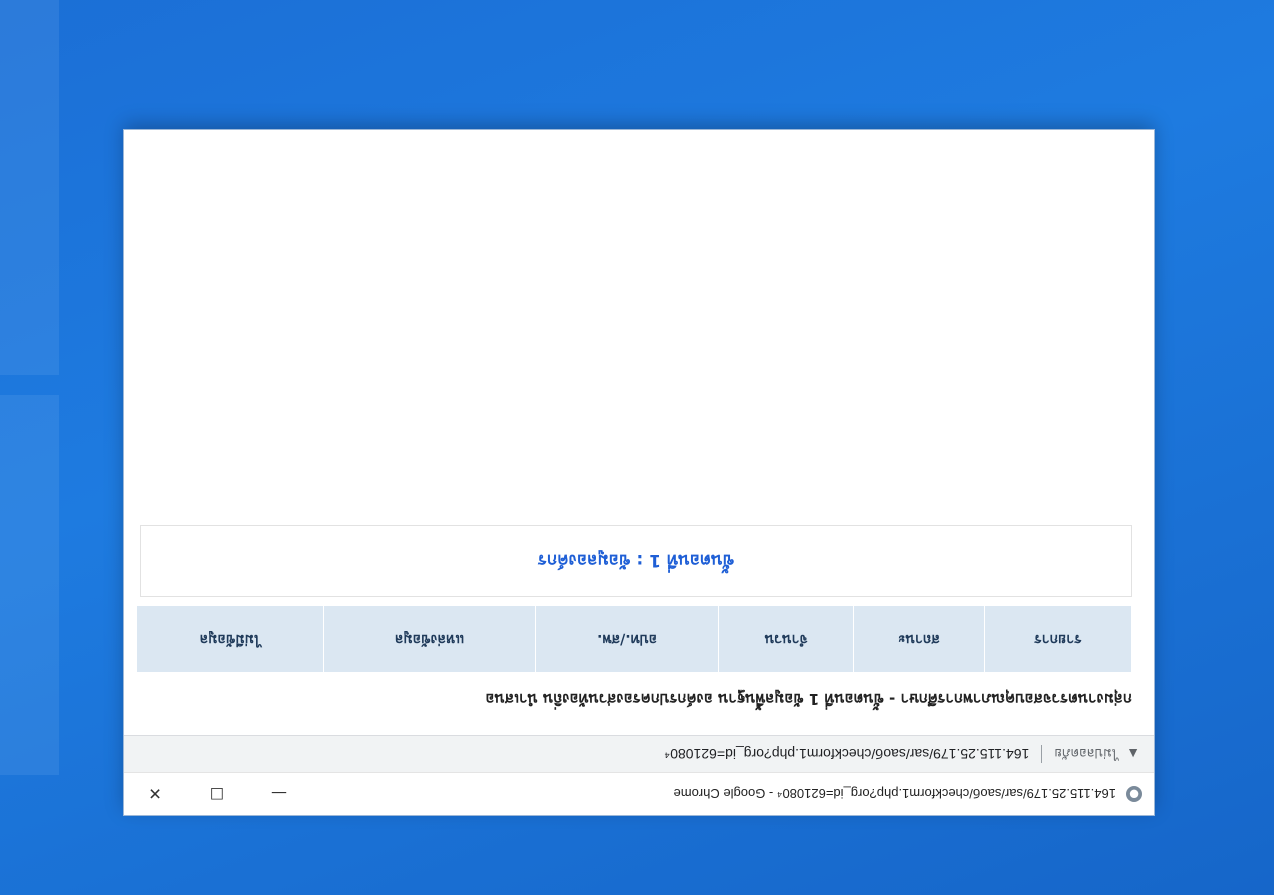  I want to click on section-box: ขั้นตอนที่ 1 : ข้อมูลองค์กร, so click(636, 561).